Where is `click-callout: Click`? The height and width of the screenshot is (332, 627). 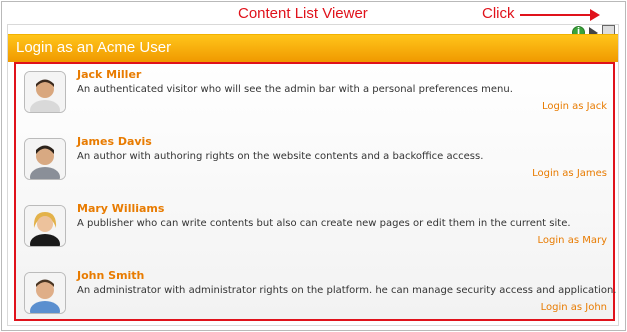
click-callout: Click is located at coordinates (498, 13).